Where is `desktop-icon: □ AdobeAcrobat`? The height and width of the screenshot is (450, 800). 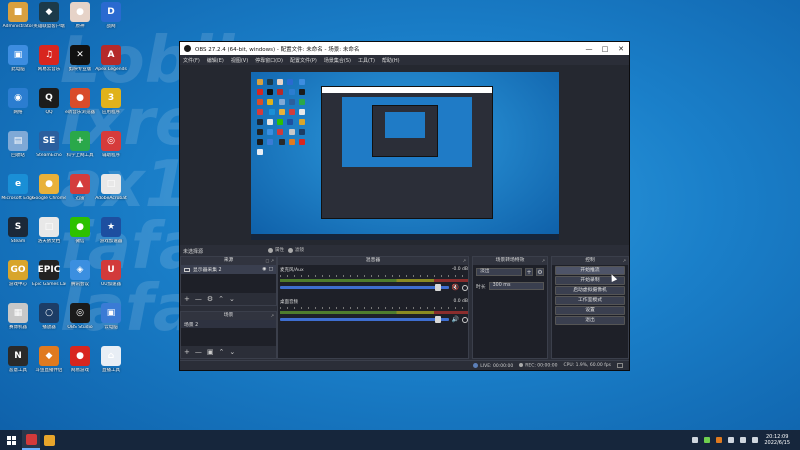 desktop-icon: □ AdobeAcrobat is located at coordinates (111, 193).